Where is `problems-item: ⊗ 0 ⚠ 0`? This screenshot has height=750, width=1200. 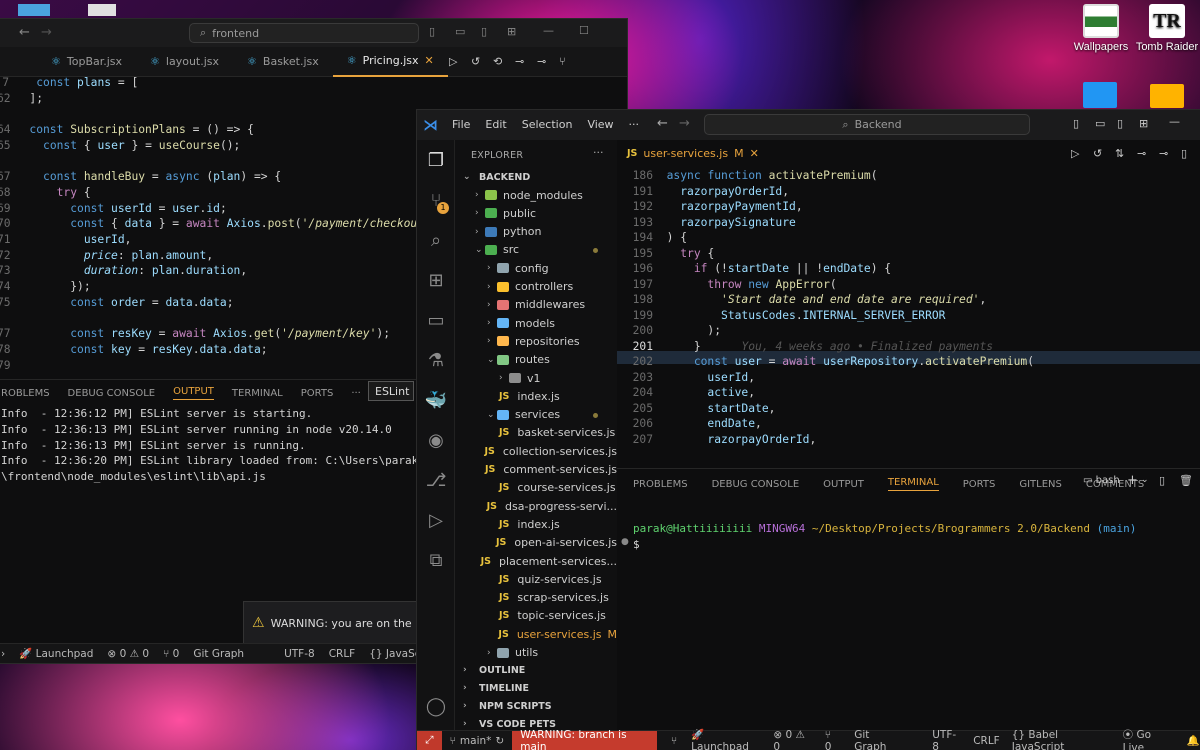
problems-item: ⊗ 0 ⚠ 0 is located at coordinates (128, 654).